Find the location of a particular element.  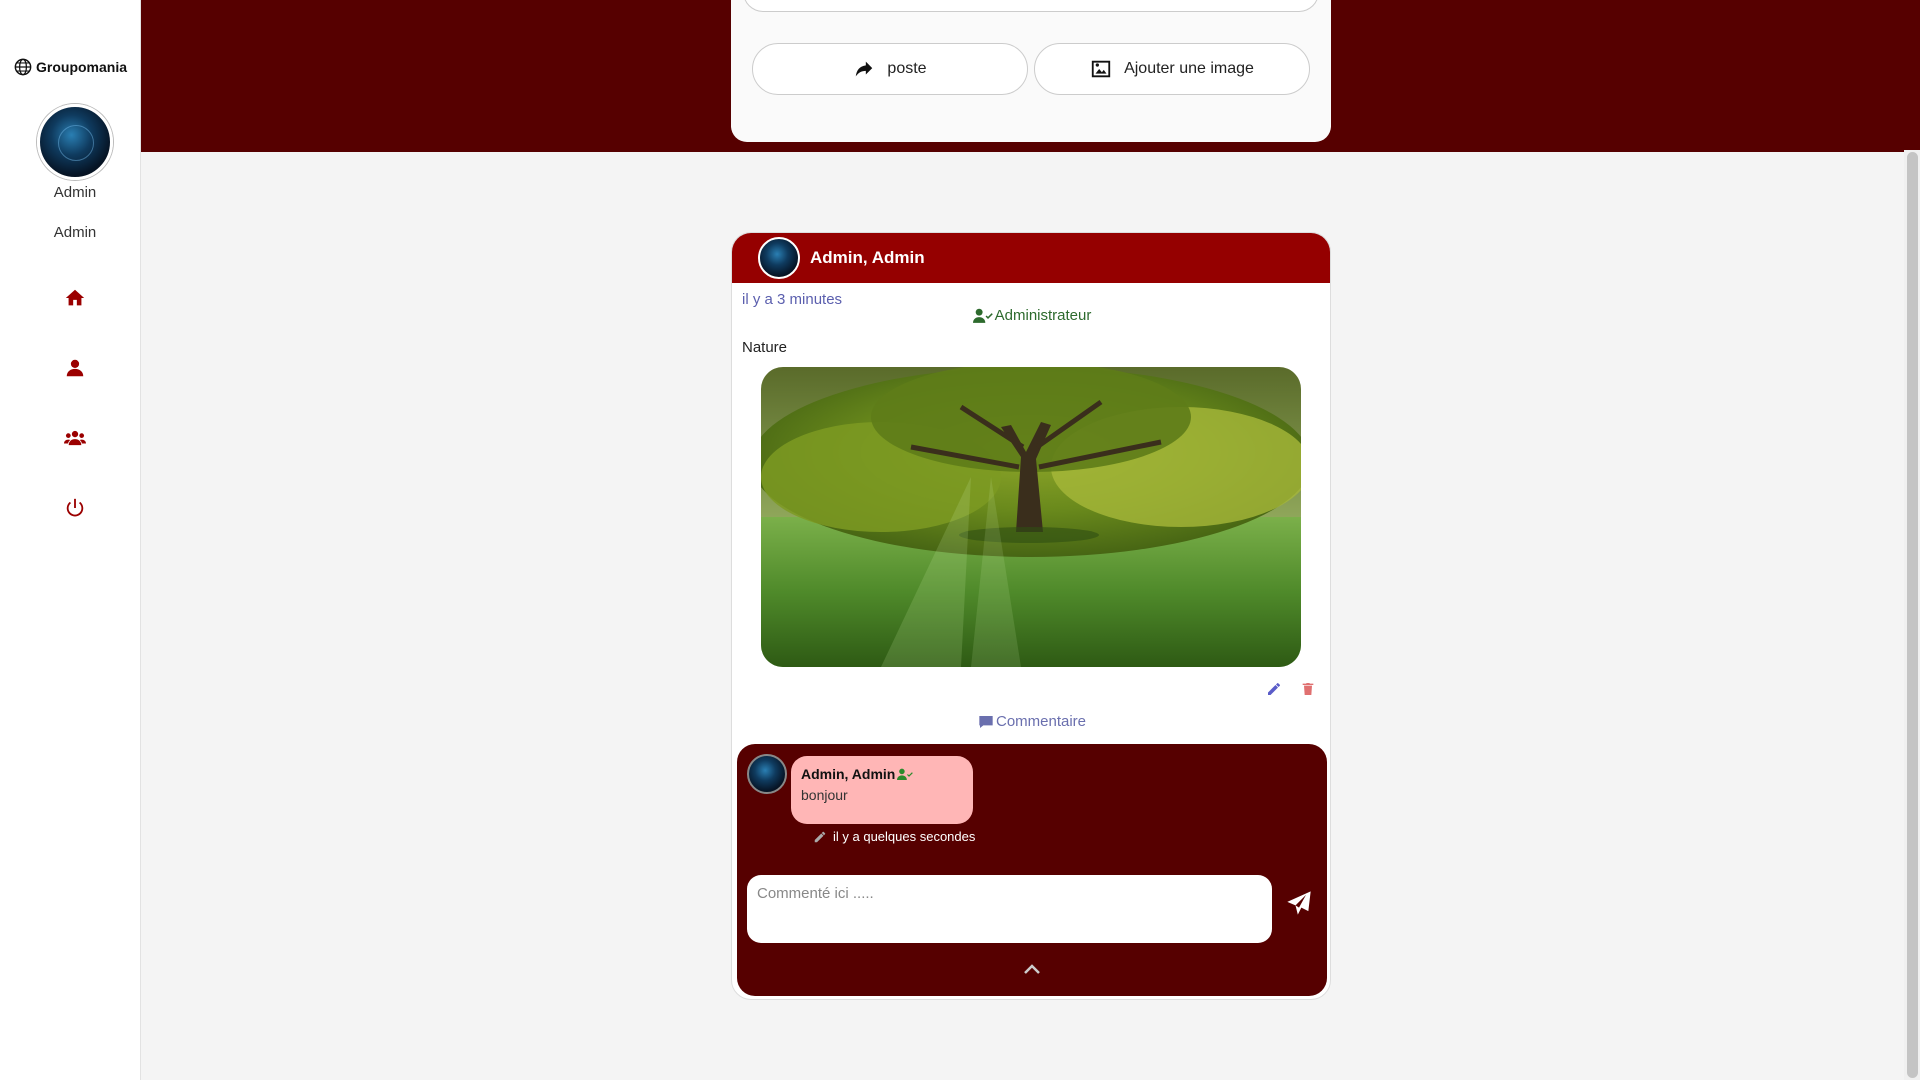

comment-author-name: Admin, Admin is located at coordinates (848, 774).